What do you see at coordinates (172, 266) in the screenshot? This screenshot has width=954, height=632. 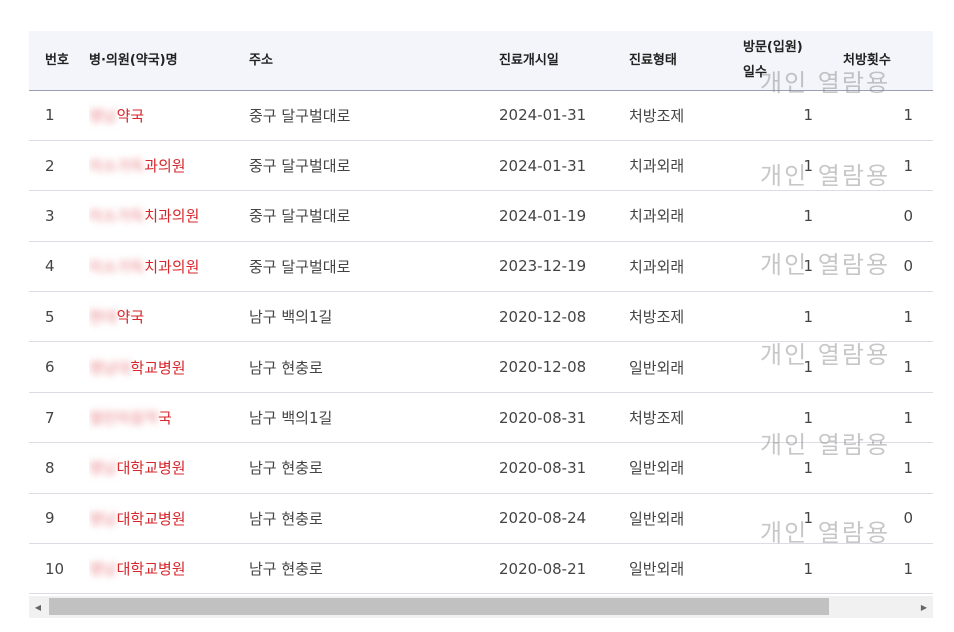 I see `cell-name-text: 치과의원` at bounding box center [172, 266].